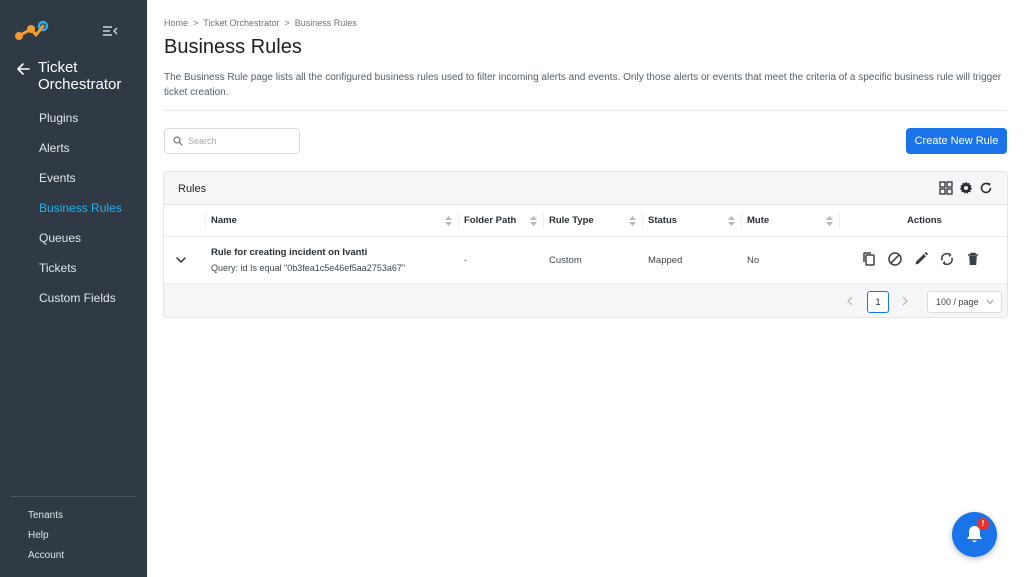 The width and height of the screenshot is (1024, 577). What do you see at coordinates (32, 31) in the screenshot?
I see `brand-logo-icon` at bounding box center [32, 31].